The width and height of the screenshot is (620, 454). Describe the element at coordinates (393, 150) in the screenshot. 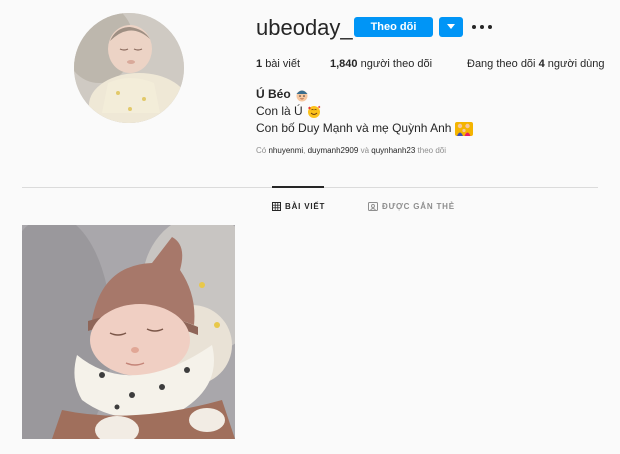

I see `follower-link-3: quynhanh23` at that location.